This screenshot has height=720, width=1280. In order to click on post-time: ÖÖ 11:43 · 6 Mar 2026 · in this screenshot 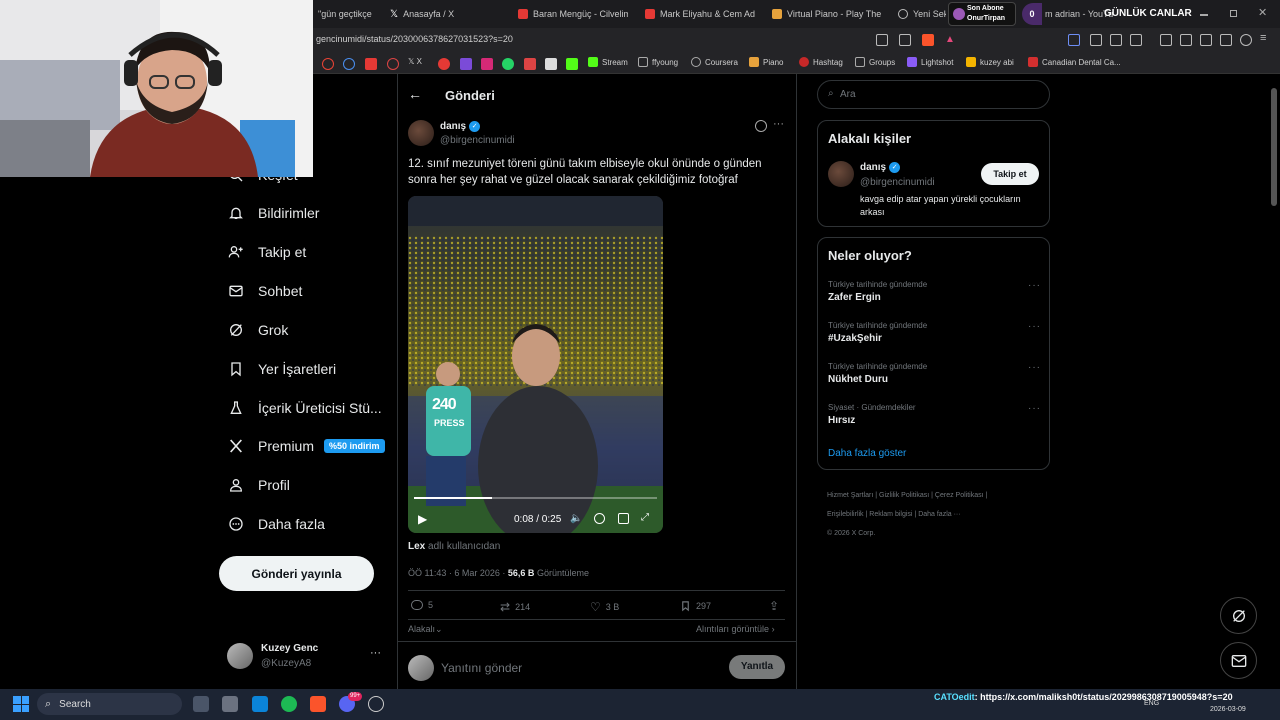, I will do `click(456, 573)`.